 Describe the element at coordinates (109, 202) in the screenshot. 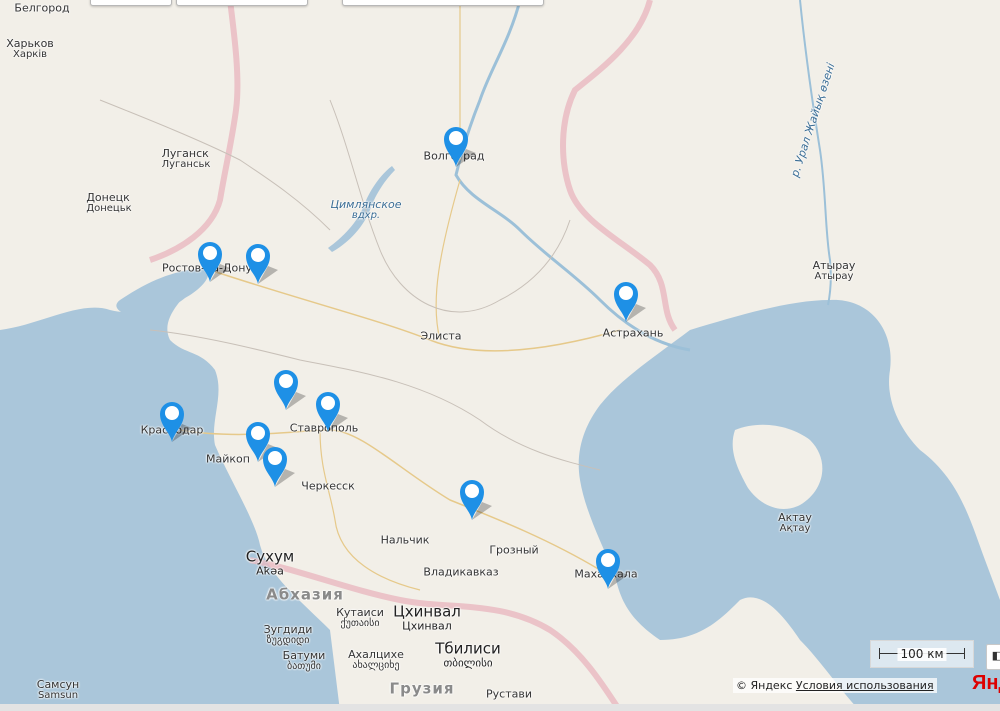

I see `city-label-donetsk: Донецк Донецьк` at that location.